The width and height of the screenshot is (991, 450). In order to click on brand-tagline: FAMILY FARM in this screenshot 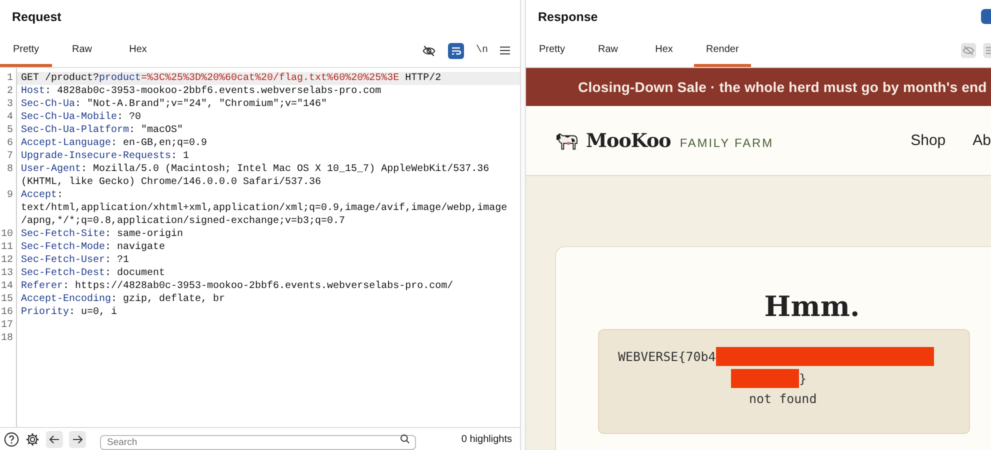, I will do `click(727, 142)`.